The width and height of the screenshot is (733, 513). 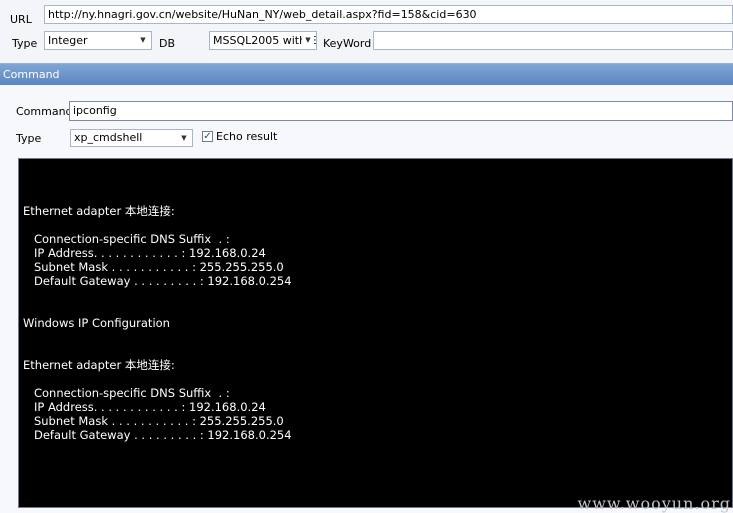 I want to click on echo-result-label: Echo result, so click(x=247, y=136).